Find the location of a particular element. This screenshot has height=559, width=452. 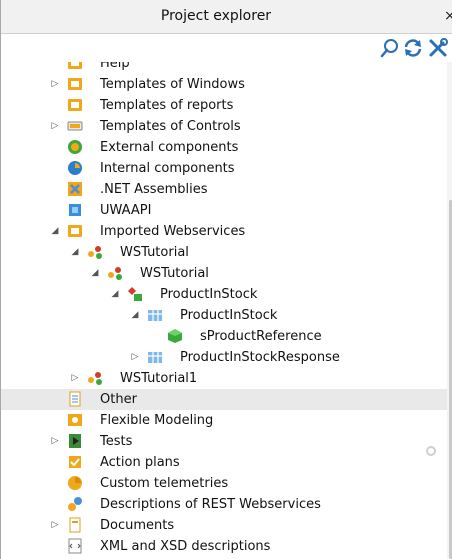

external-component-icon is located at coordinates (75, 147).